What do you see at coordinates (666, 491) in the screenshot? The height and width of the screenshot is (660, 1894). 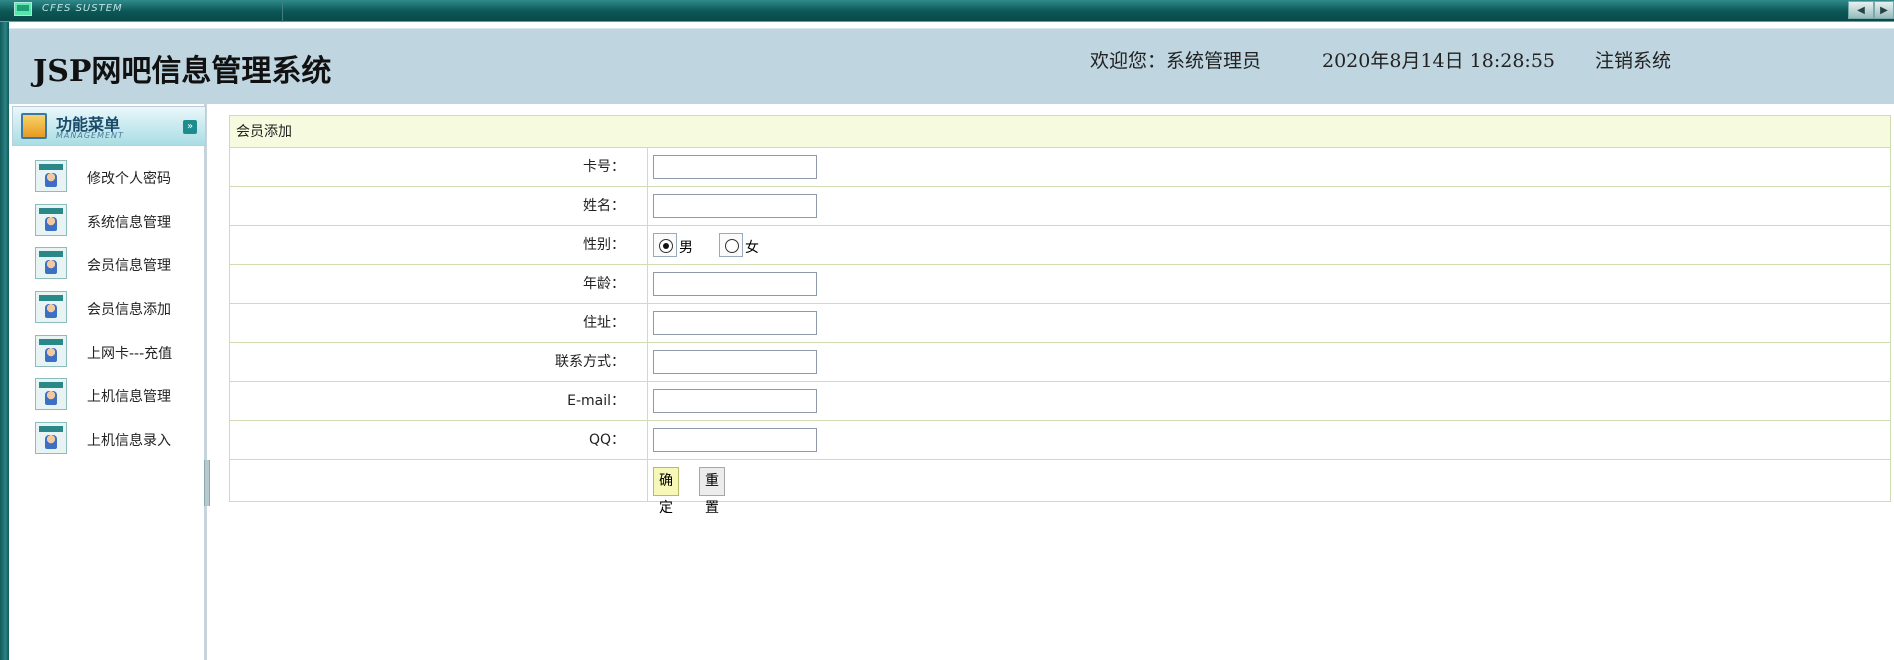 I see `submit-button: 确定` at bounding box center [666, 491].